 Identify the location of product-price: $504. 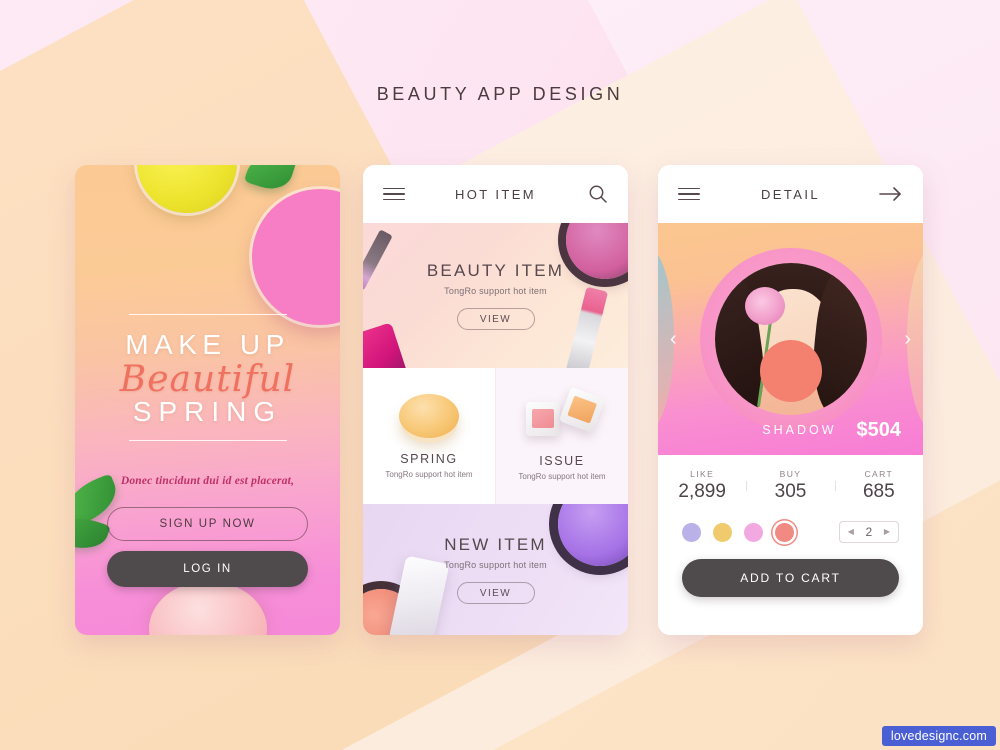
(879, 429).